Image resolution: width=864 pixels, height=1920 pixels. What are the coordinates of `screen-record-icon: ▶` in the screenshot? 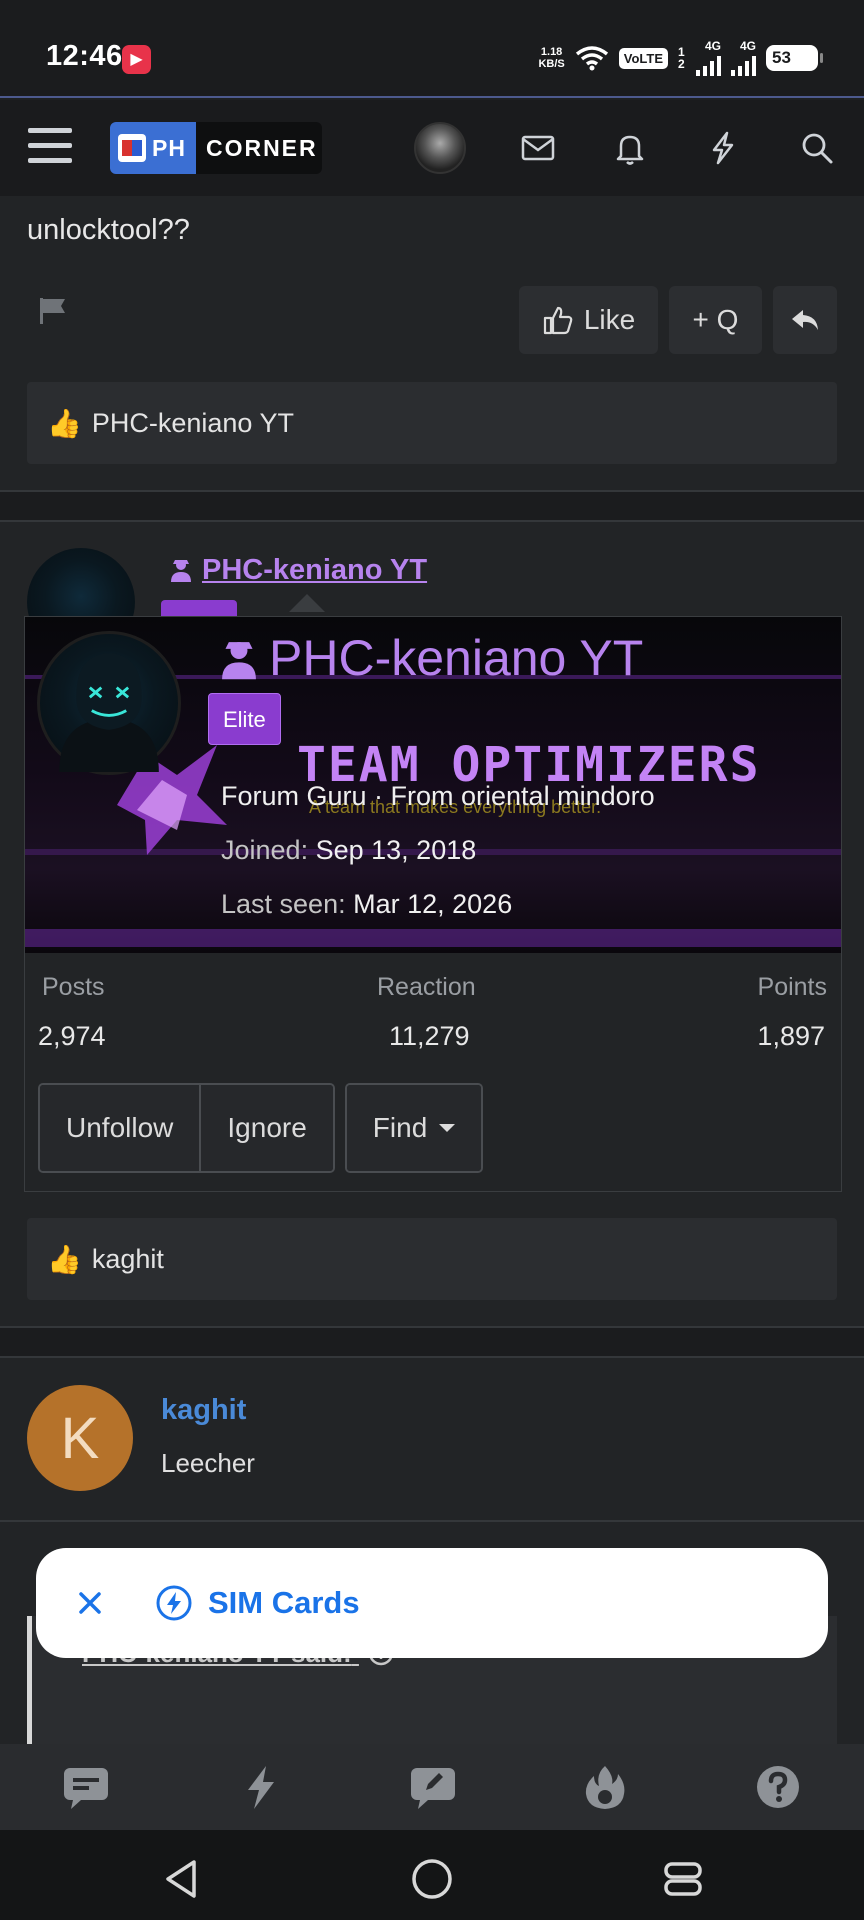 It's located at (136, 59).